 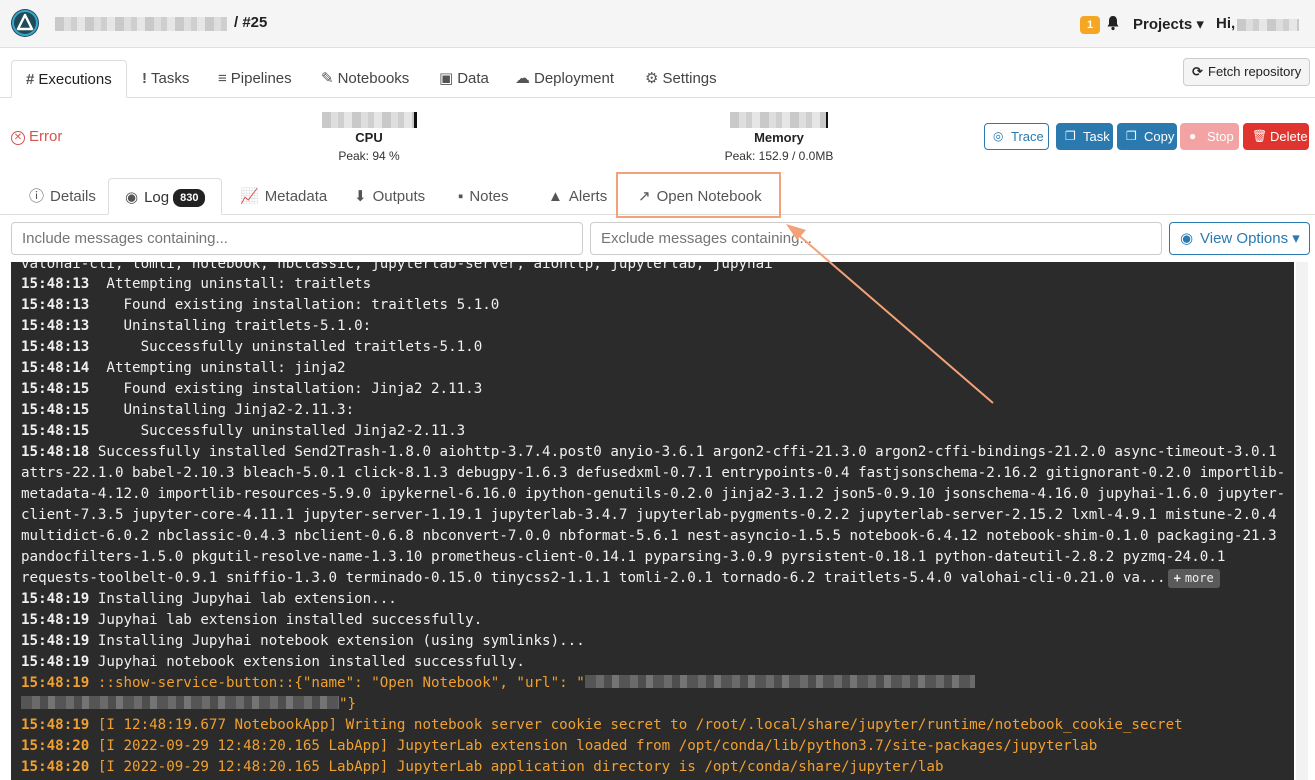 What do you see at coordinates (55, 326) in the screenshot?
I see `log-time: 15:48:13` at bounding box center [55, 326].